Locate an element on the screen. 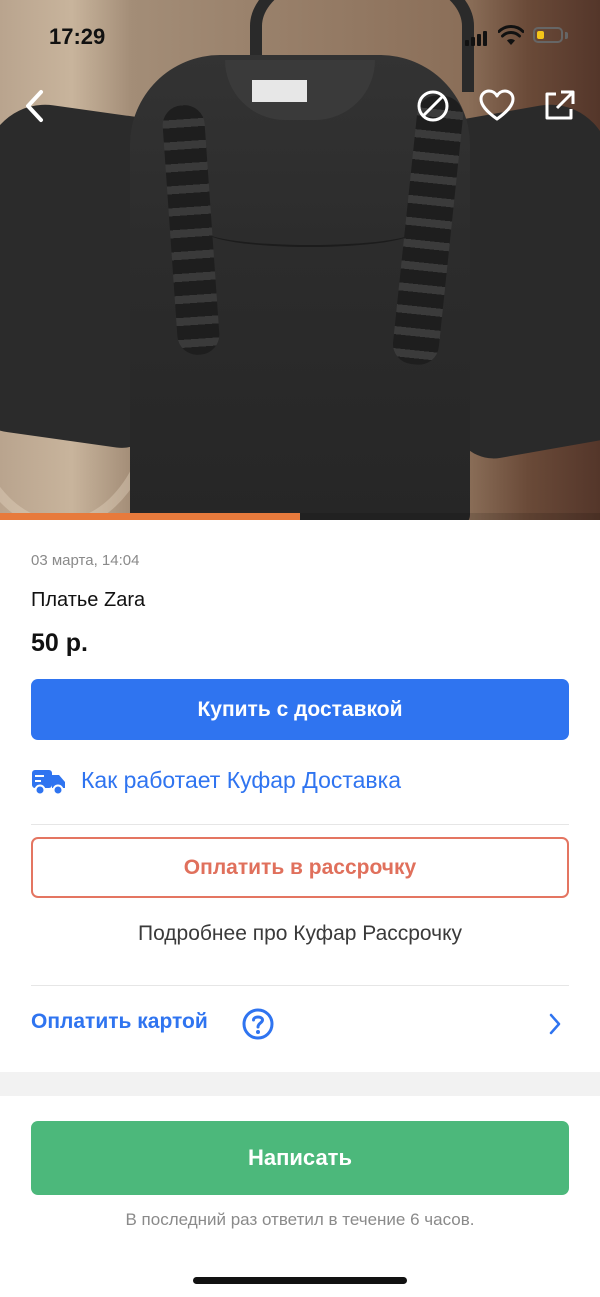 The width and height of the screenshot is (600, 1297). write-message-button: Написать is located at coordinates (300, 1158).